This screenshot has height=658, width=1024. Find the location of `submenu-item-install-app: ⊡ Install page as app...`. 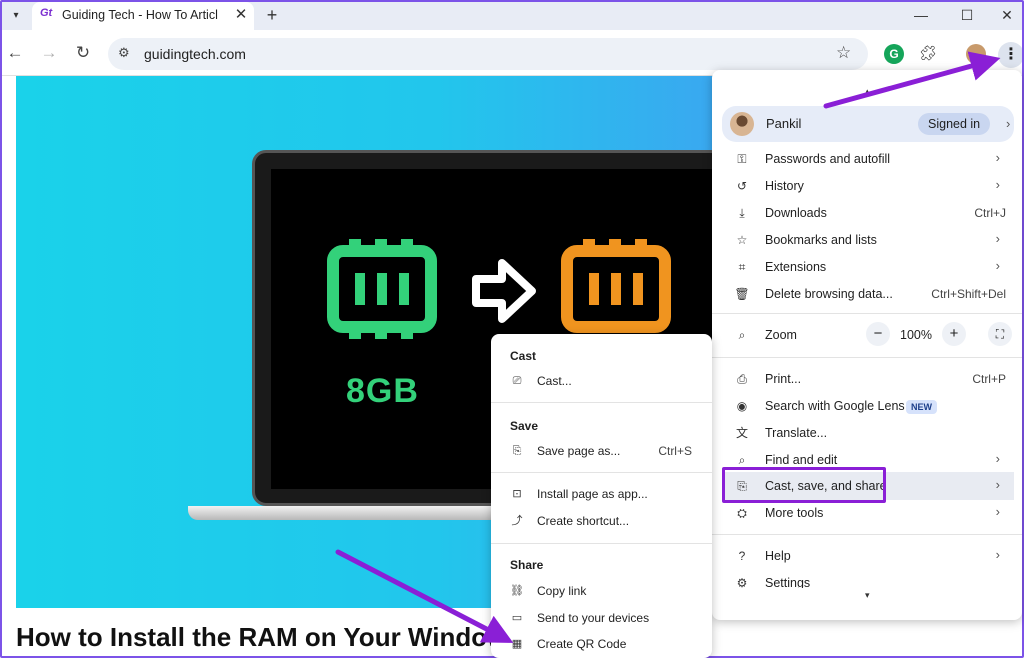

submenu-item-install-app: ⊡ Install page as app... is located at coordinates (601, 495).